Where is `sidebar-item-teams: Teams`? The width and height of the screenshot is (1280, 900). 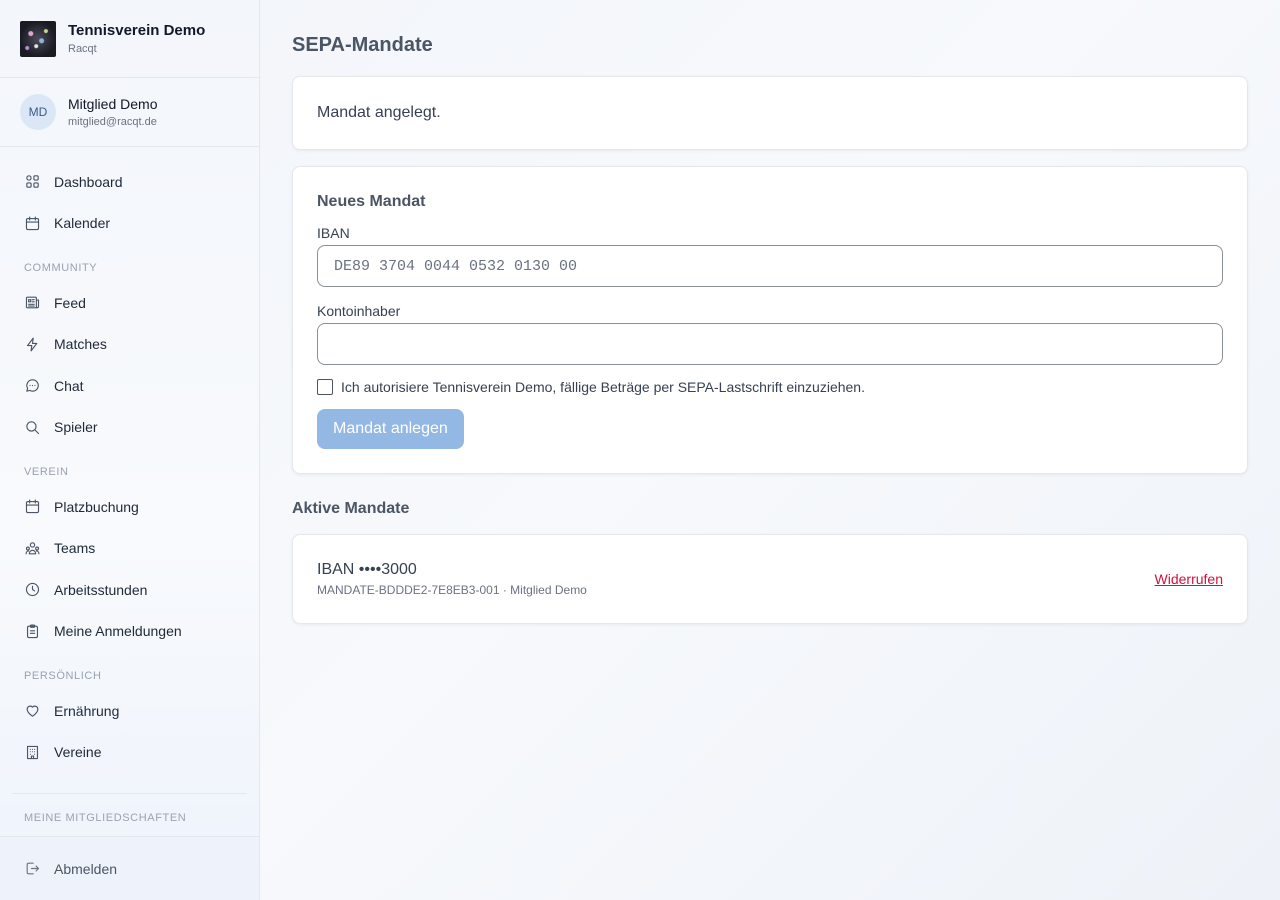
sidebar-item-teams: Teams is located at coordinates (129, 549).